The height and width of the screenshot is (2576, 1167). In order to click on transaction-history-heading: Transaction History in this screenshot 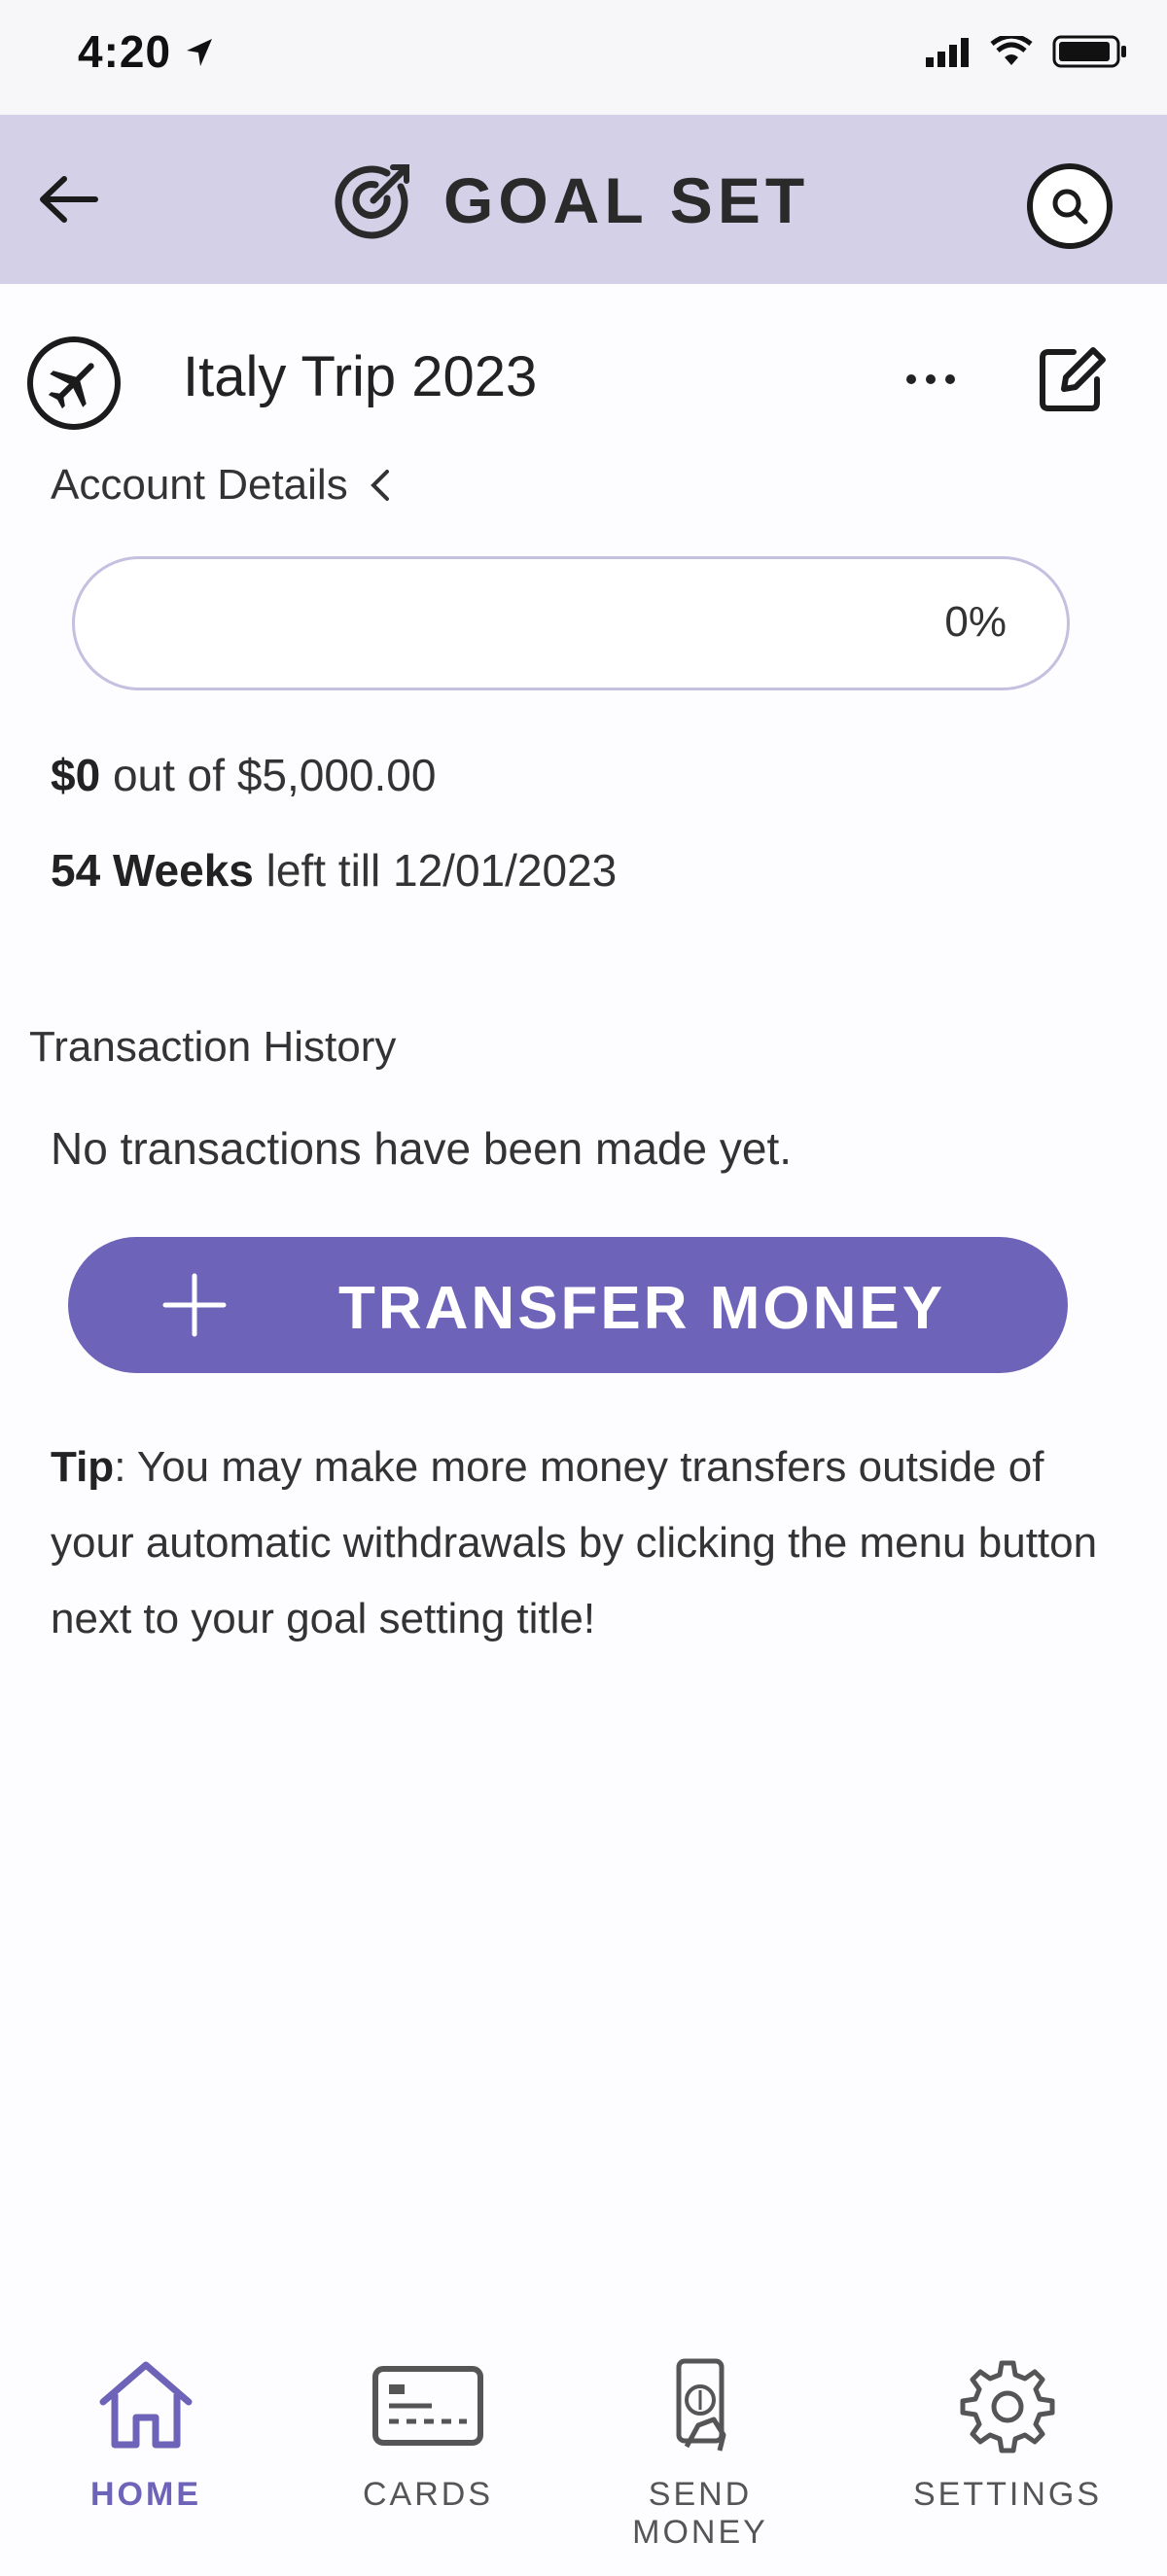, I will do `click(213, 1047)`.